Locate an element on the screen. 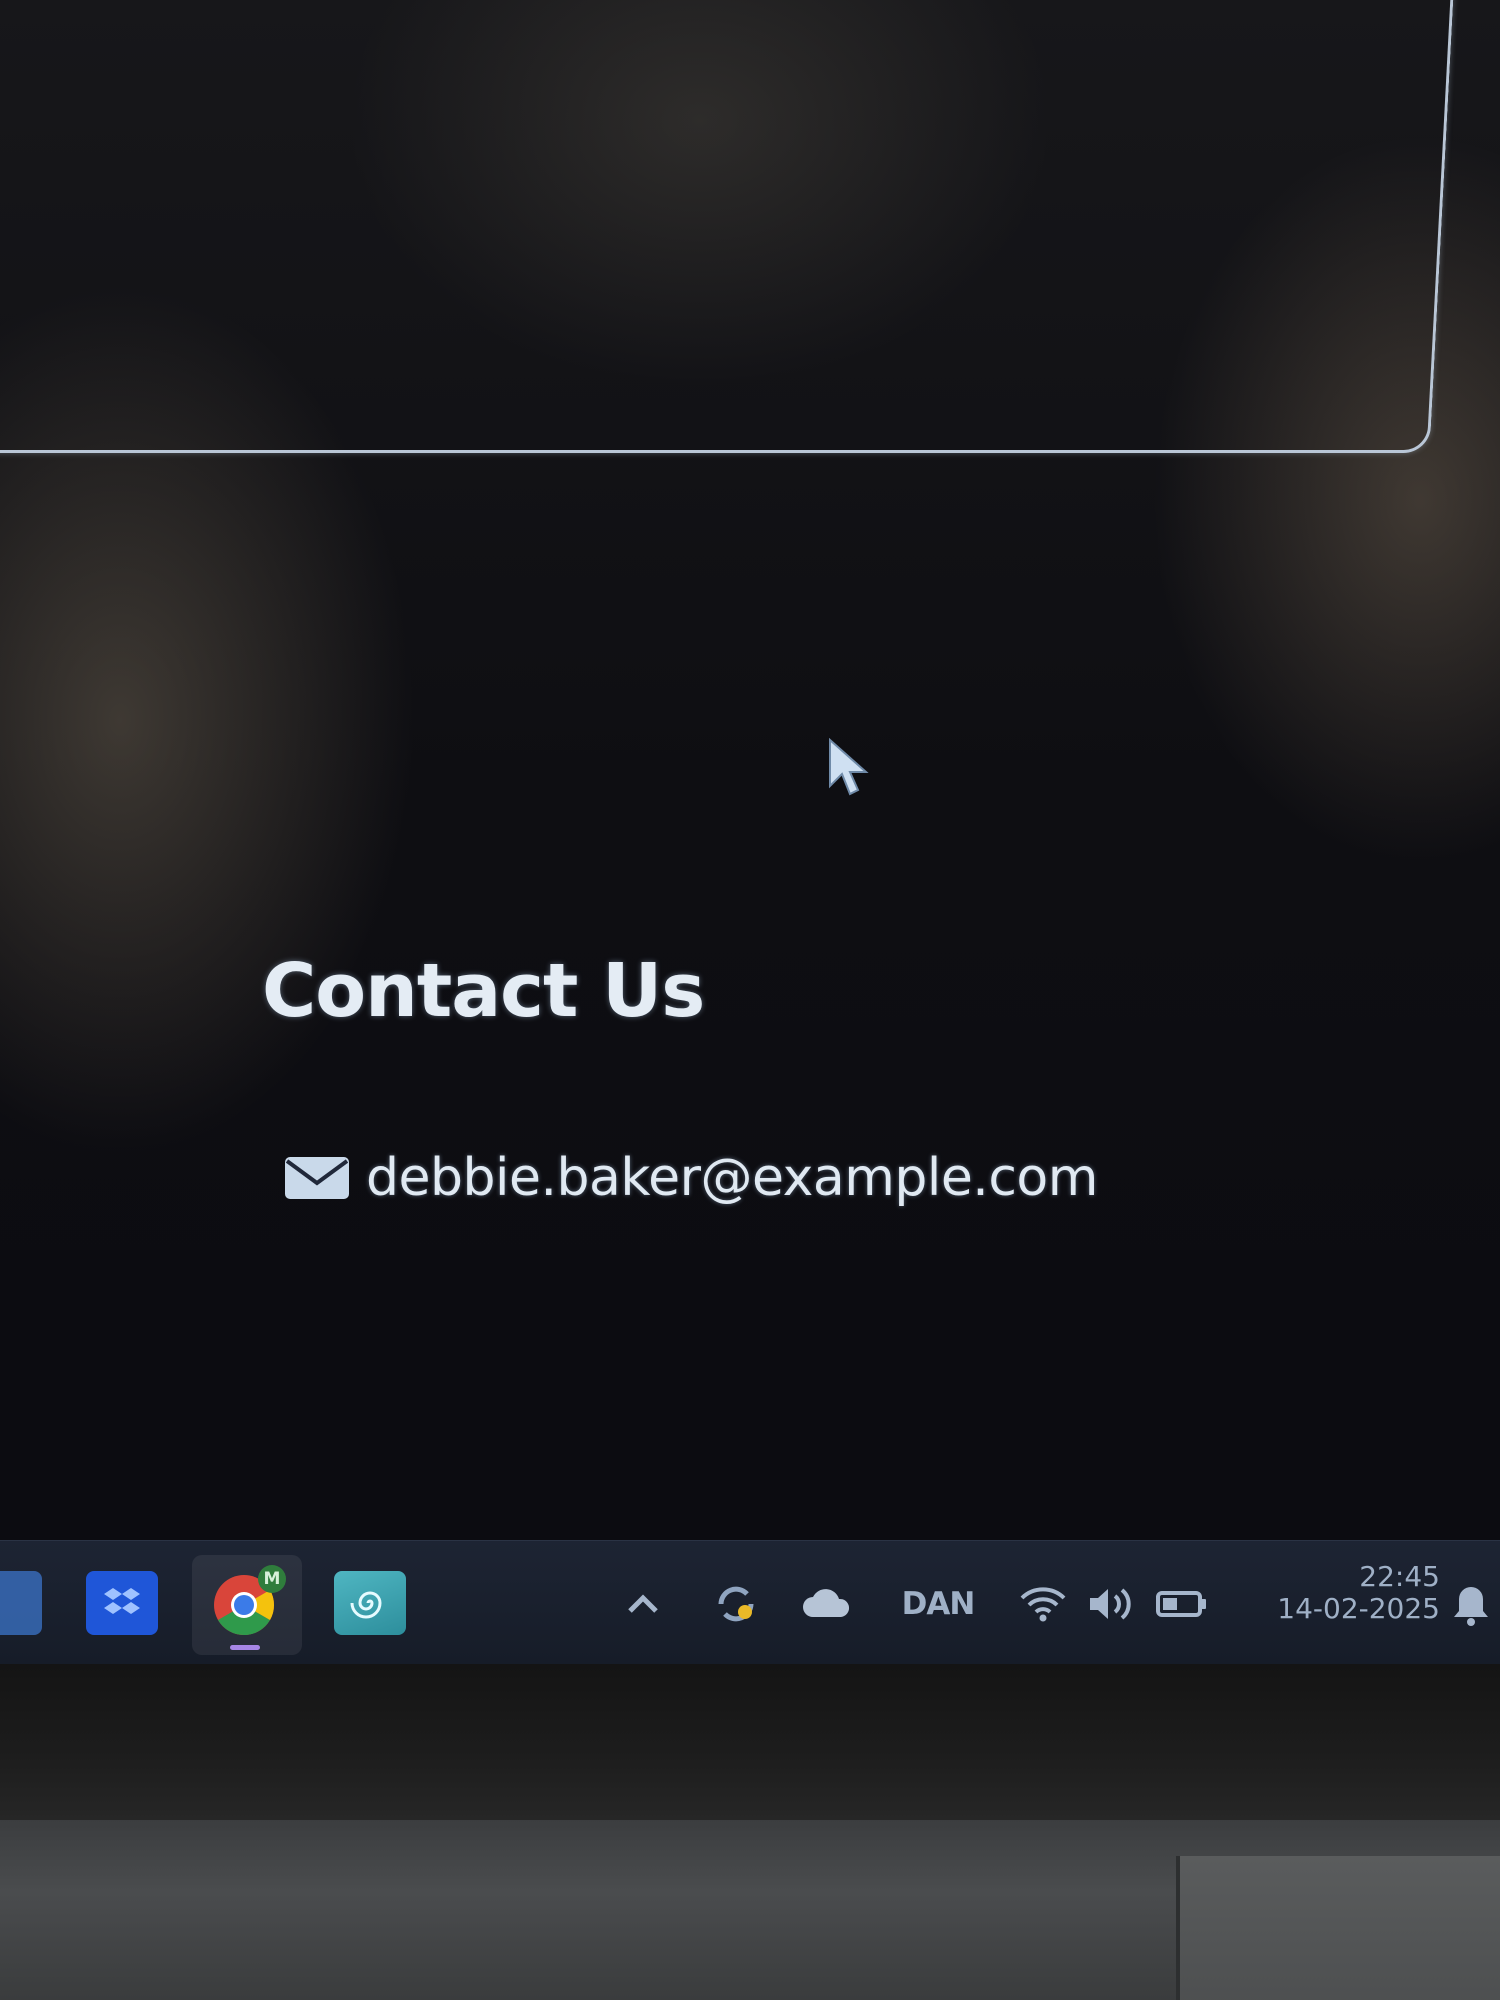 This screenshot has width=1500, height=2000. chrome-taskbar-button: M is located at coordinates (247, 1605).